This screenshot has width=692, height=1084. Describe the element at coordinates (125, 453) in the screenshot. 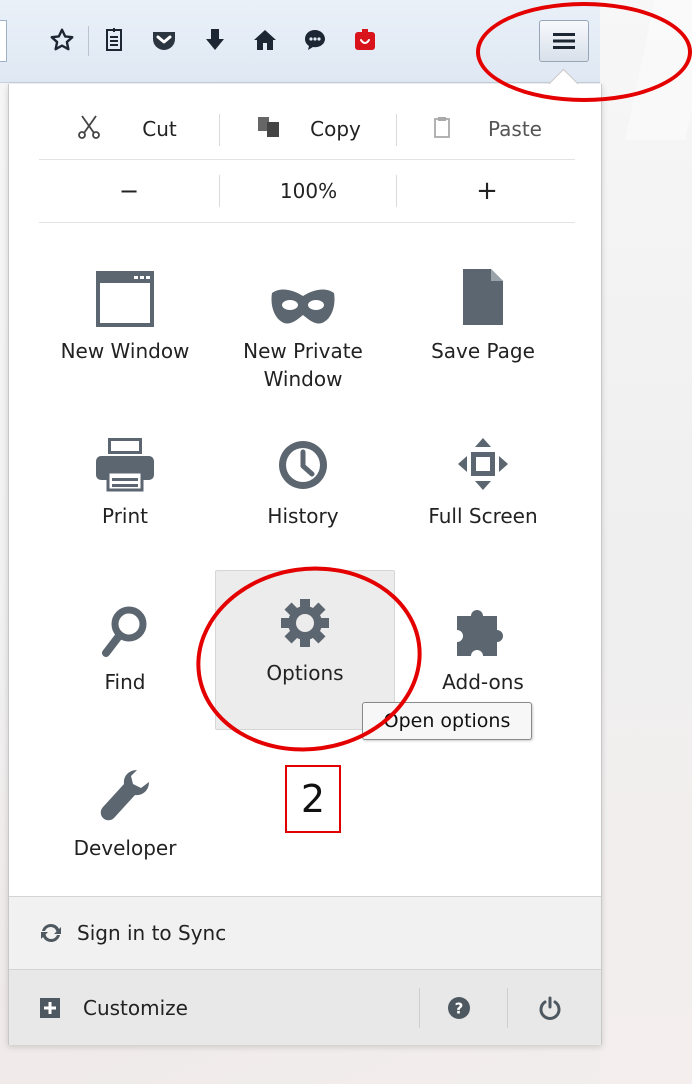

I see `printer-icon` at that location.